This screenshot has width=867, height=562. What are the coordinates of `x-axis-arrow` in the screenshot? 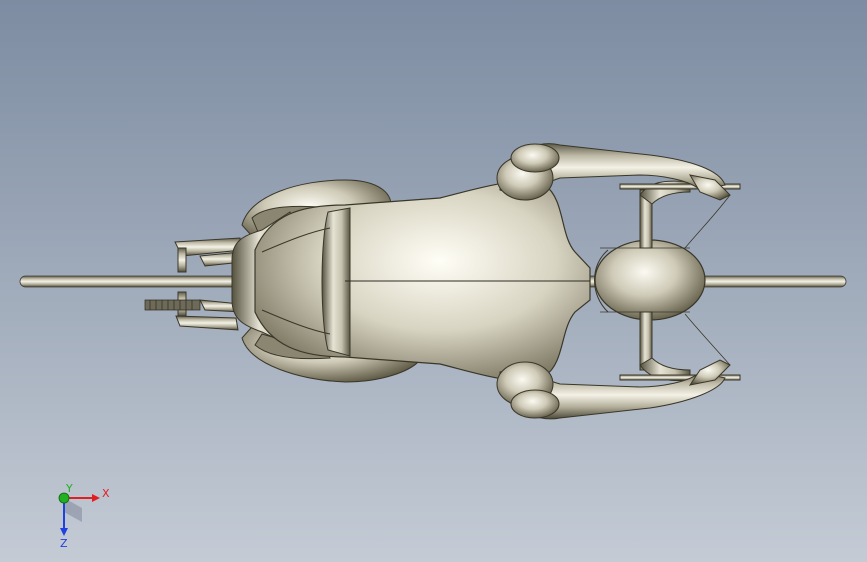 It's located at (96, 498).